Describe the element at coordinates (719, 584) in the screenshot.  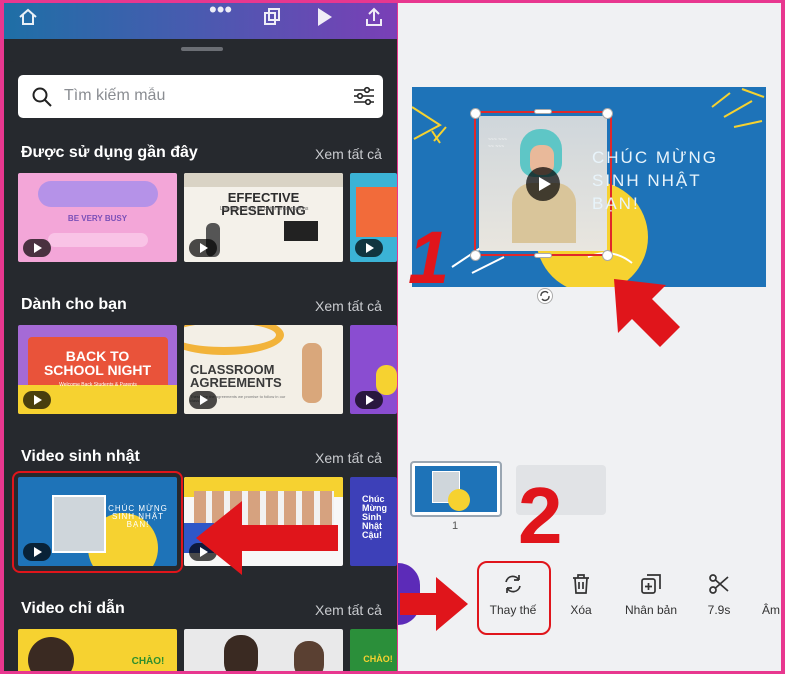
I see `scissors-icon` at that location.